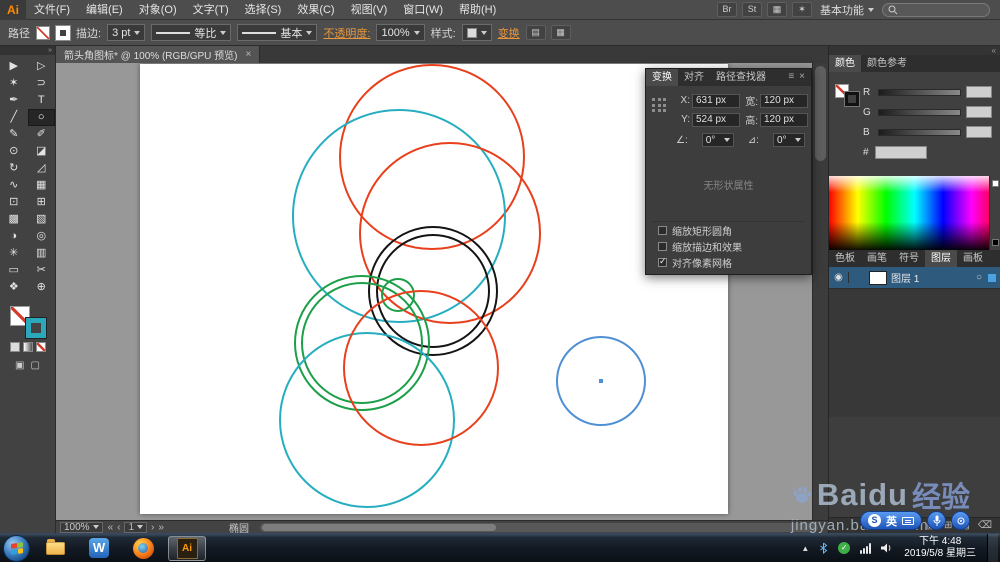 The image size is (1000, 562). I want to click on transform-option-row: 对齐像素网格, so click(728, 262).